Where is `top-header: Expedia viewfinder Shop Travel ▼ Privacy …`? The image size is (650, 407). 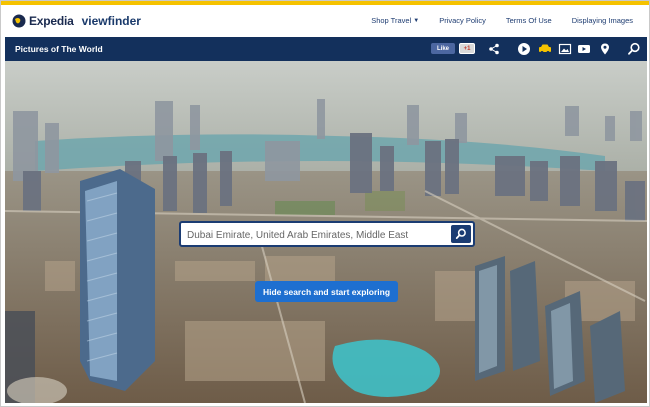 top-header: Expedia viewfinder Shop Travel ▼ Privacy … is located at coordinates (325, 21).